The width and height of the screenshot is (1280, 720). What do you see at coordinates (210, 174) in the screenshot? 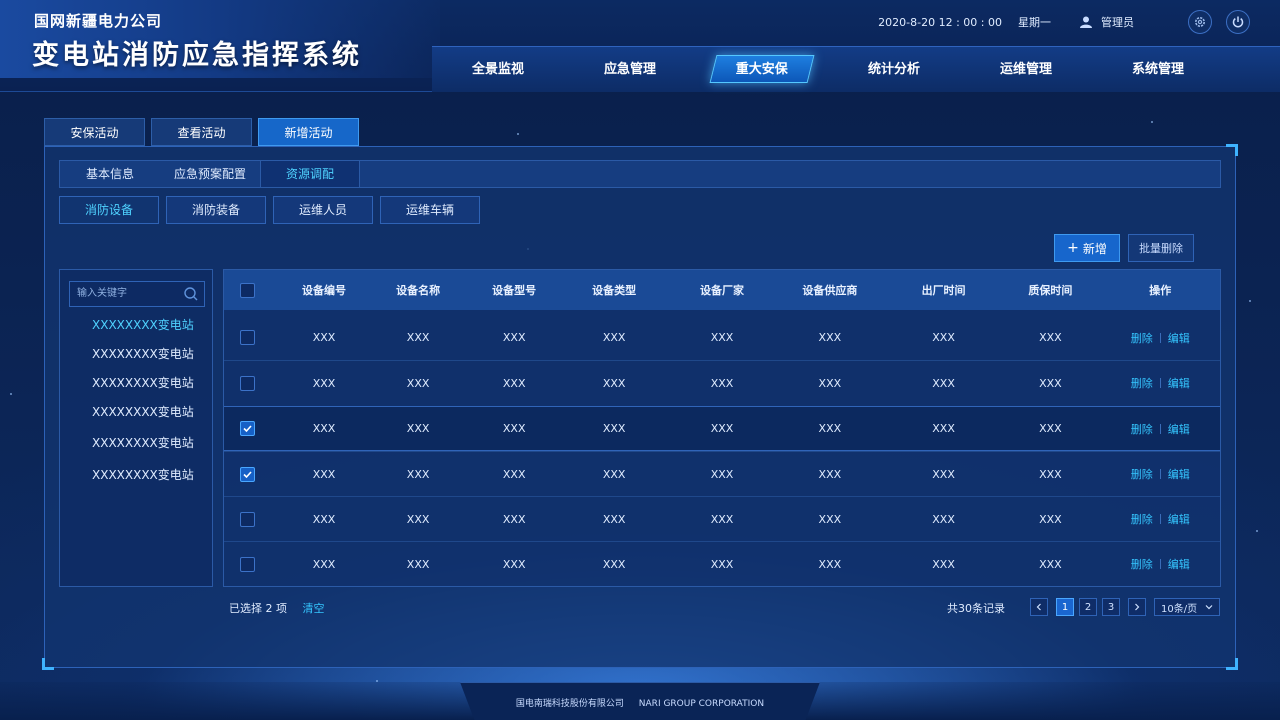
I see `tab-plan-config: 应急预案配置` at bounding box center [210, 174].